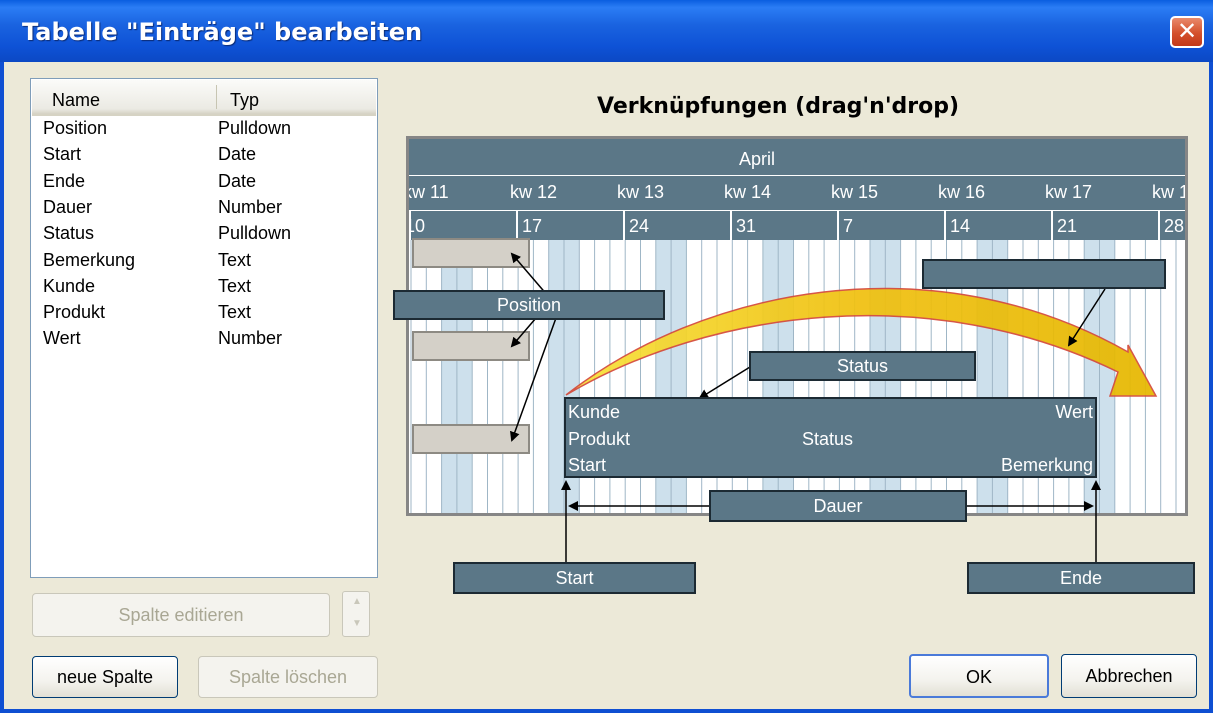 This screenshot has width=1213, height=713. I want to click on column-row-status: Status Pulldown, so click(208, 236).